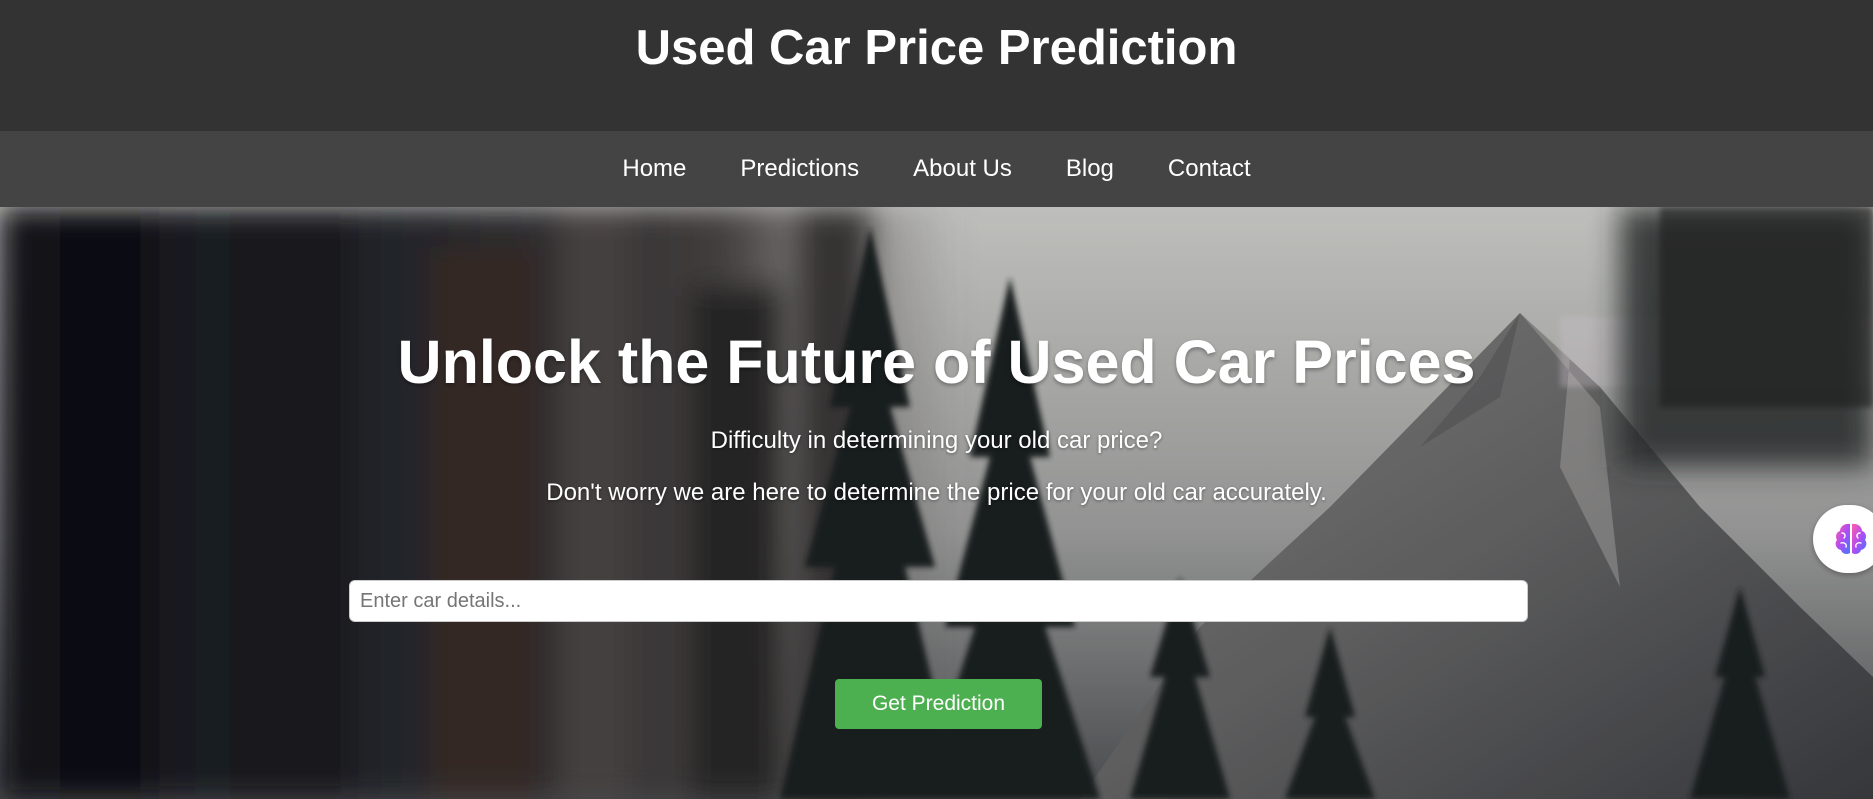 This screenshot has width=1873, height=799. I want to click on nav-link-predictions: Predictions, so click(799, 169).